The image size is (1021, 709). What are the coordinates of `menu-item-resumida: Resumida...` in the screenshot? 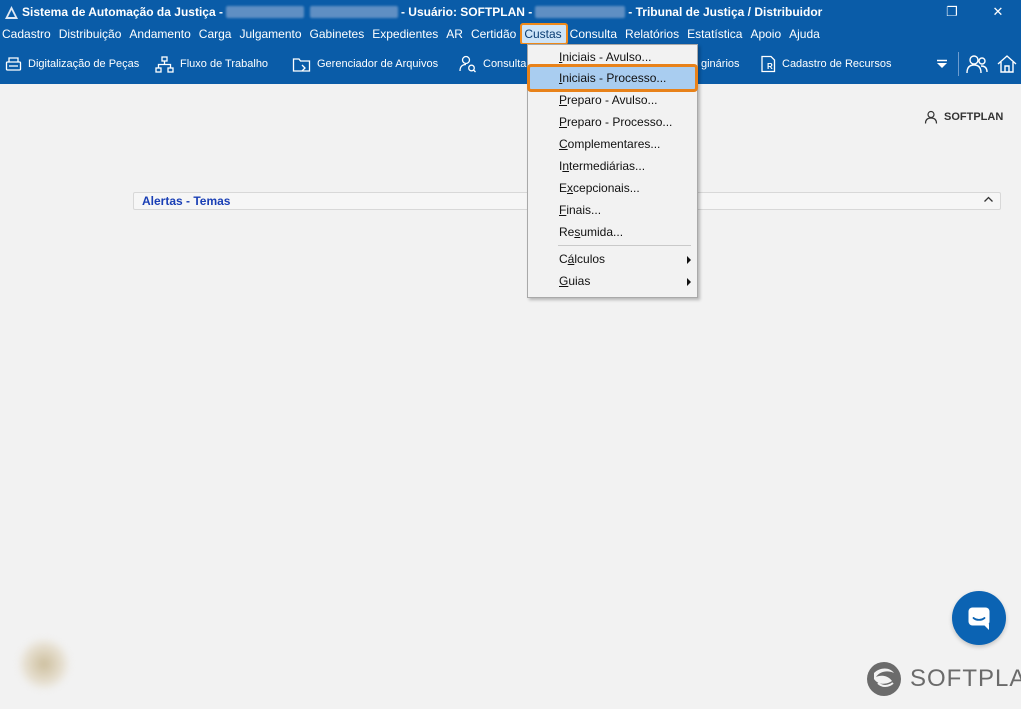 It's located at (612, 232).